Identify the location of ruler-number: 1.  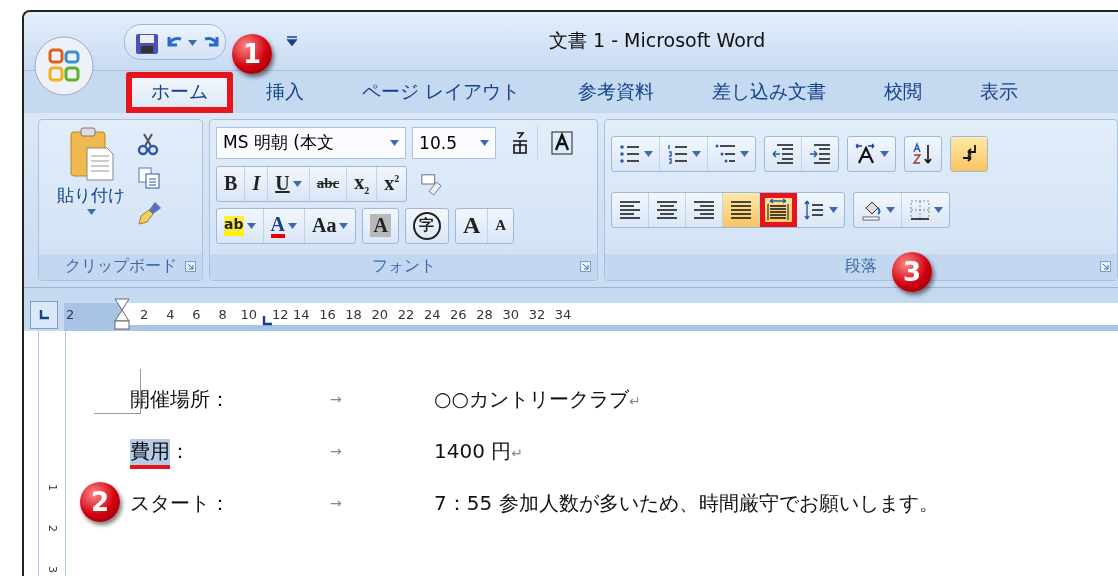
(52, 487).